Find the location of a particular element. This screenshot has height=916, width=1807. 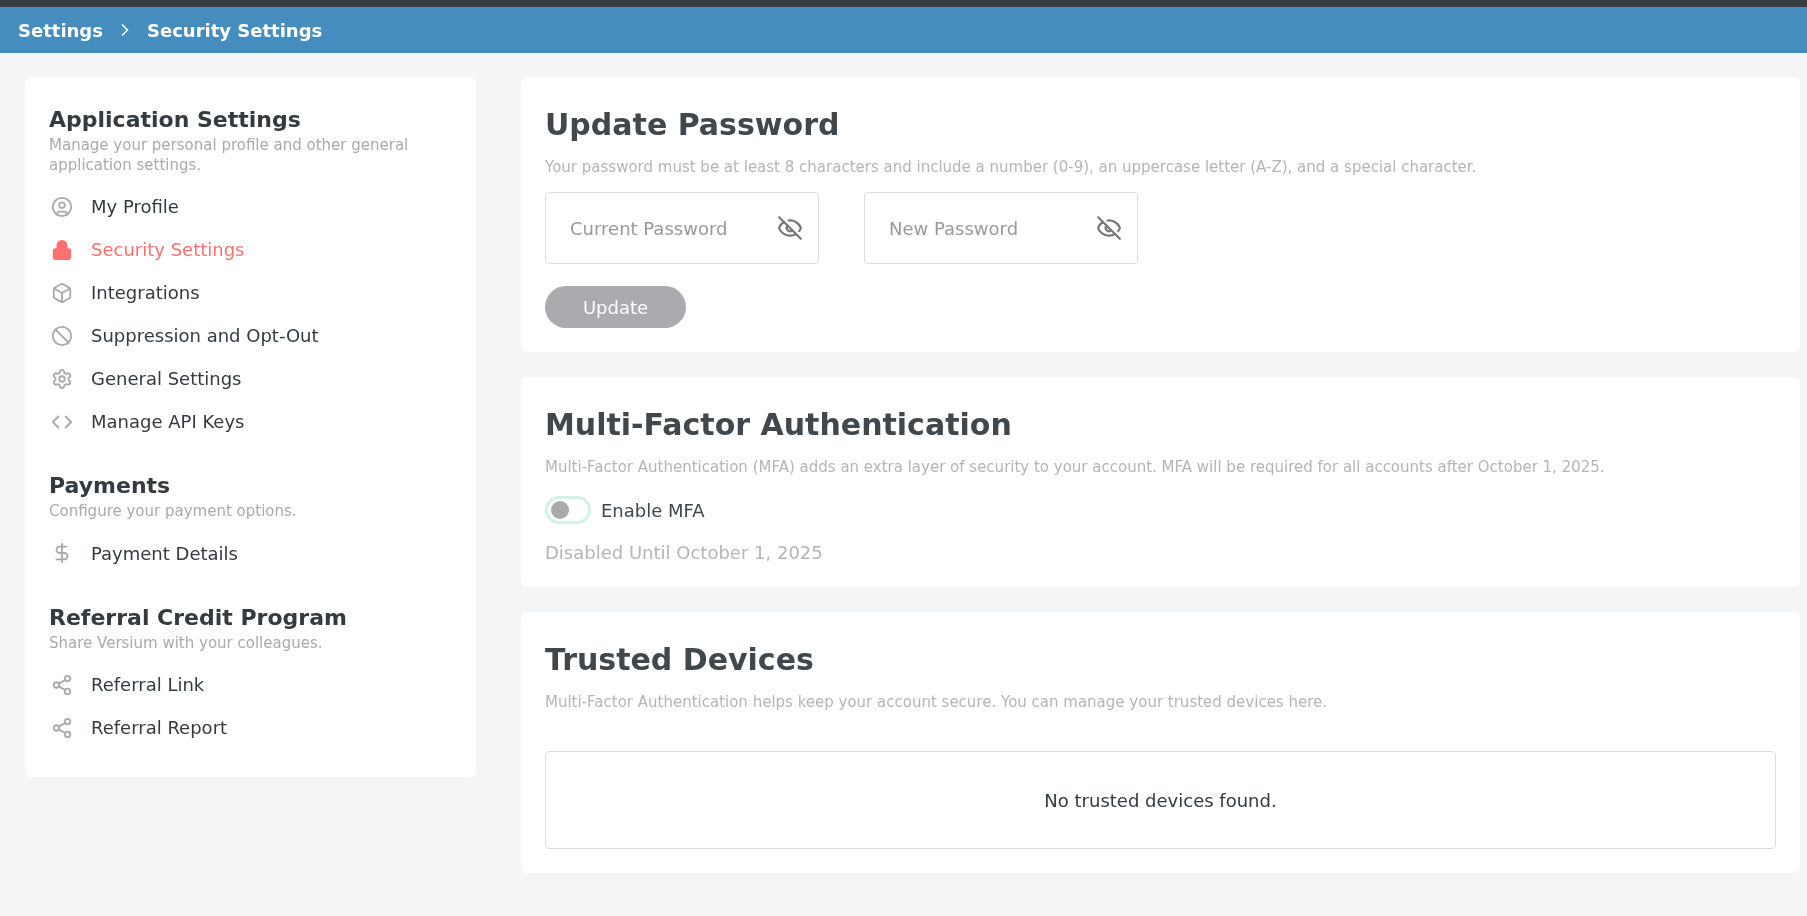

section-subtitle: Configure your payment options. is located at coordinates (173, 512).